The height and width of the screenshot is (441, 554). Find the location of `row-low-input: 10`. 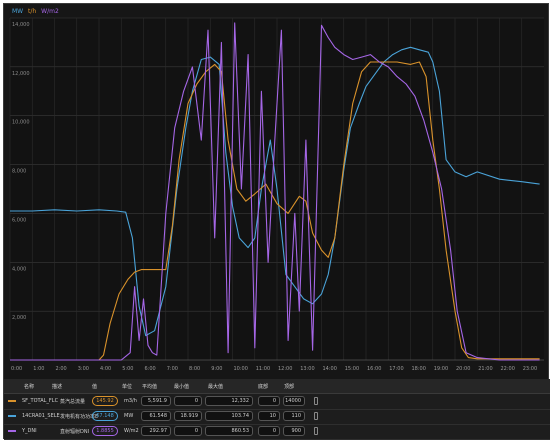

row-low-input: 10 is located at coordinates (269, 416).